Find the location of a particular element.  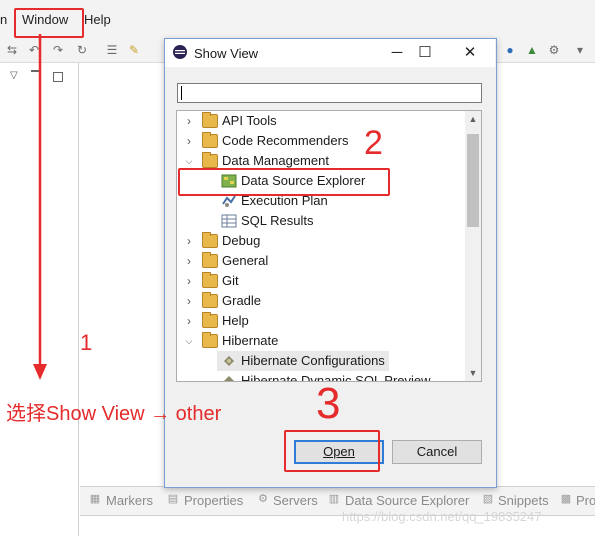

close-icon: ✕ is located at coordinates (470, 53).